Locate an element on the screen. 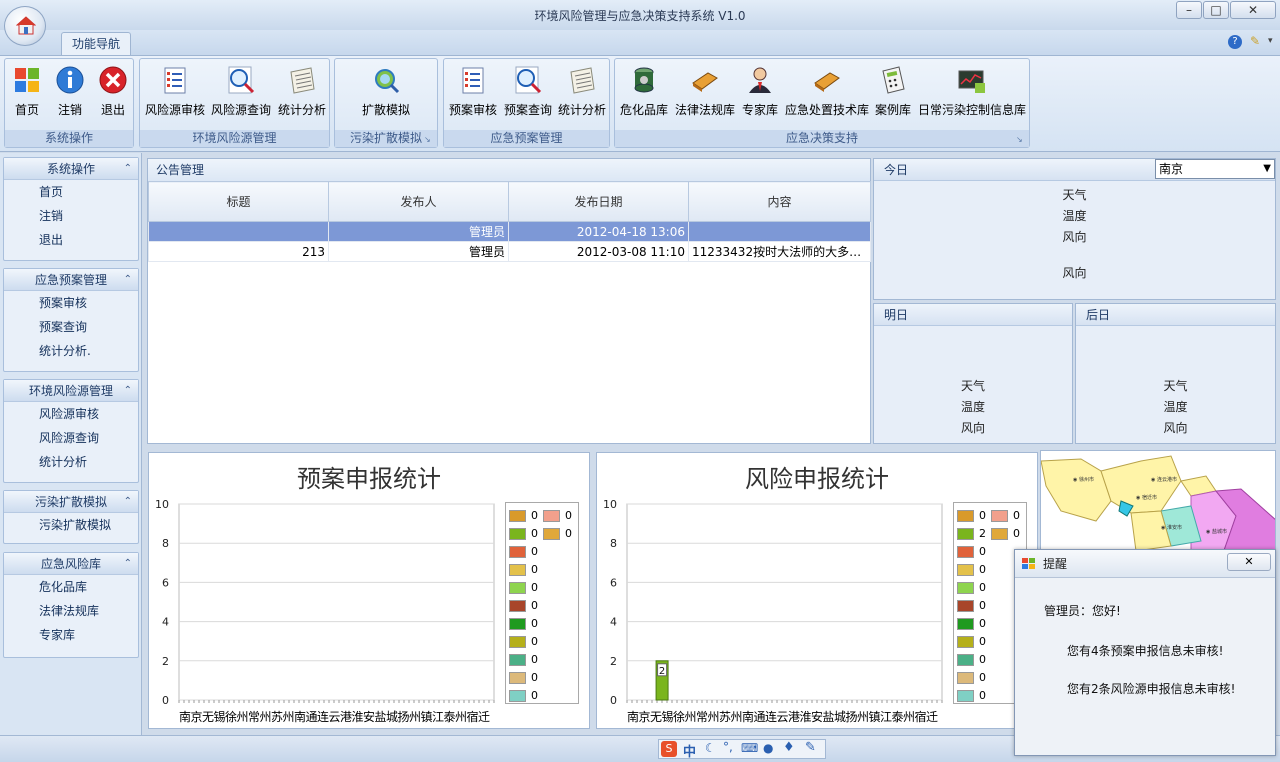  popup-close-button: ✕ is located at coordinates (1249, 562).